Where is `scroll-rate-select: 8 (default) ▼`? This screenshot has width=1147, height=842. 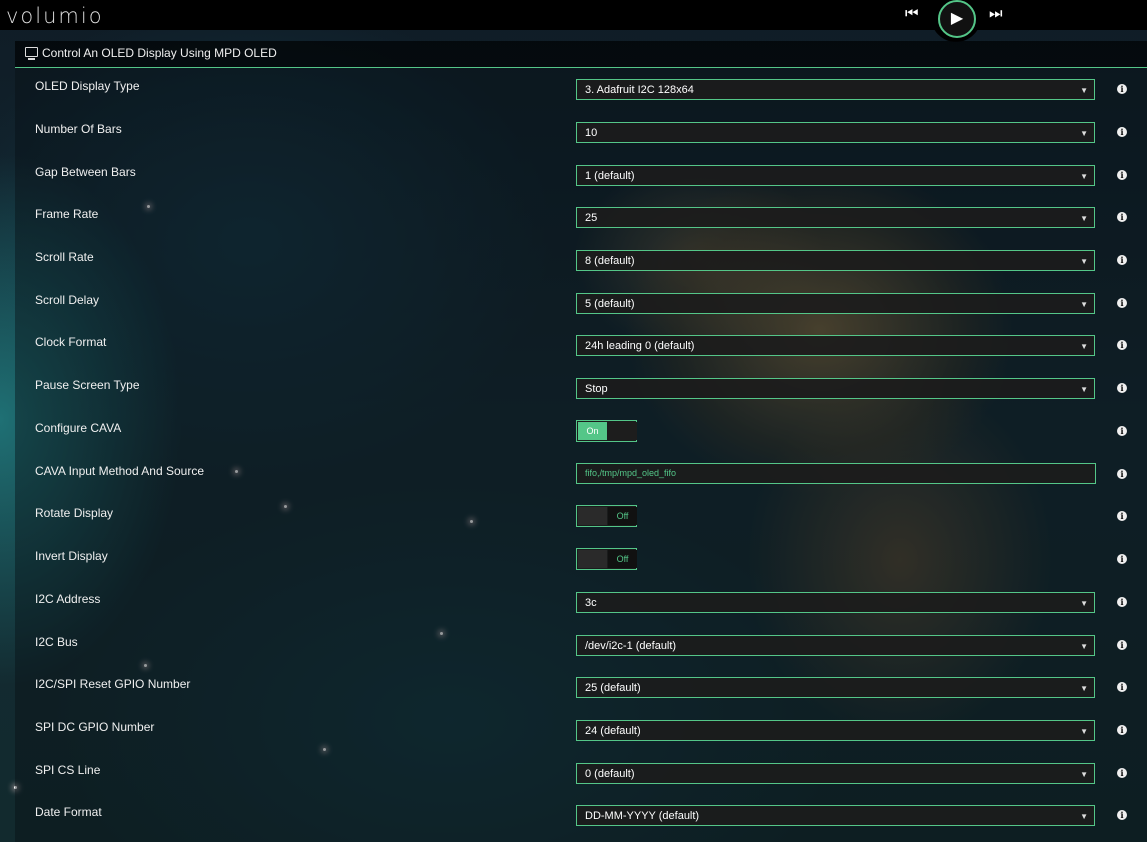
scroll-rate-select: 8 (default) ▼ is located at coordinates (835, 260).